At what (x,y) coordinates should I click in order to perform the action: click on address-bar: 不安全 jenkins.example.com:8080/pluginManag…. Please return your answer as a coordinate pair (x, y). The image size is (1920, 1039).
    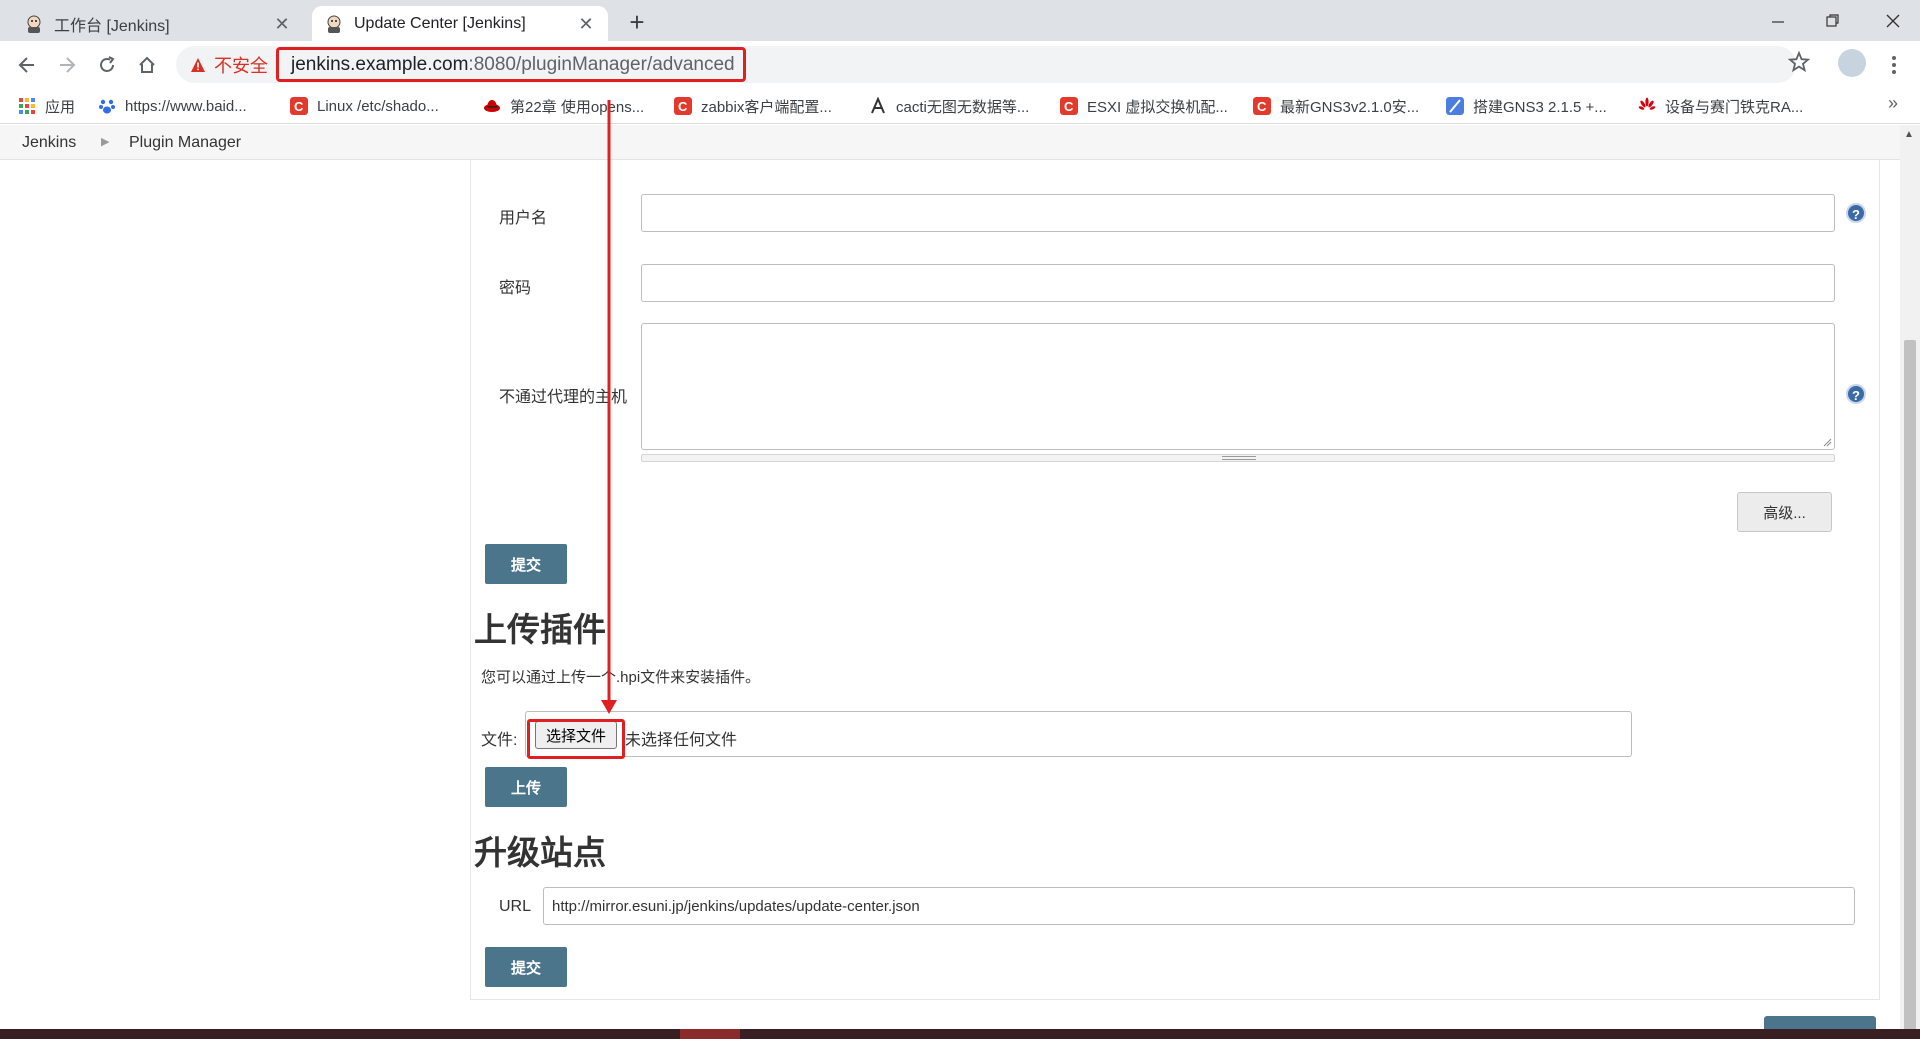
    Looking at the image, I should click on (986, 64).